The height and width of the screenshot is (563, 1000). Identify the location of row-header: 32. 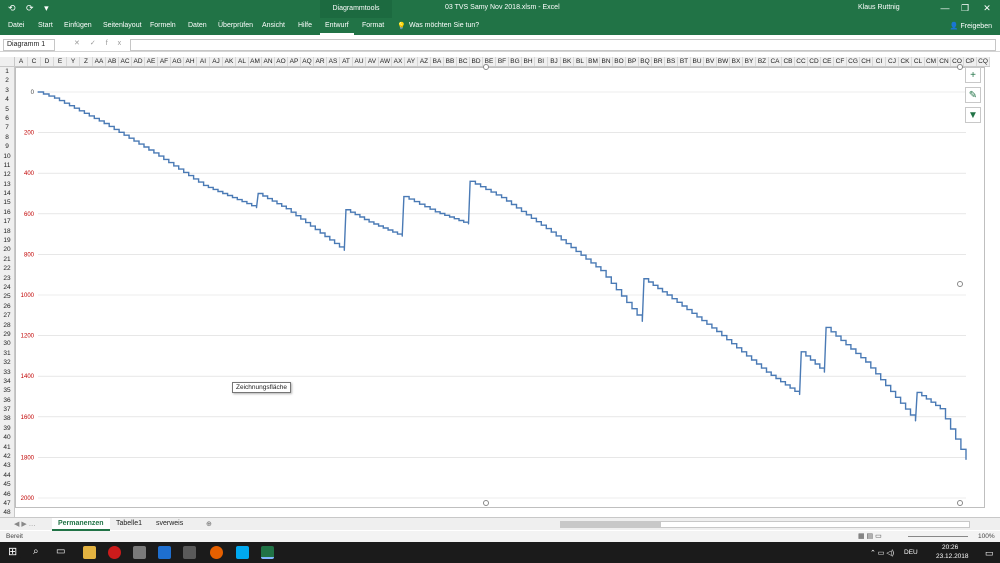
(7, 362).